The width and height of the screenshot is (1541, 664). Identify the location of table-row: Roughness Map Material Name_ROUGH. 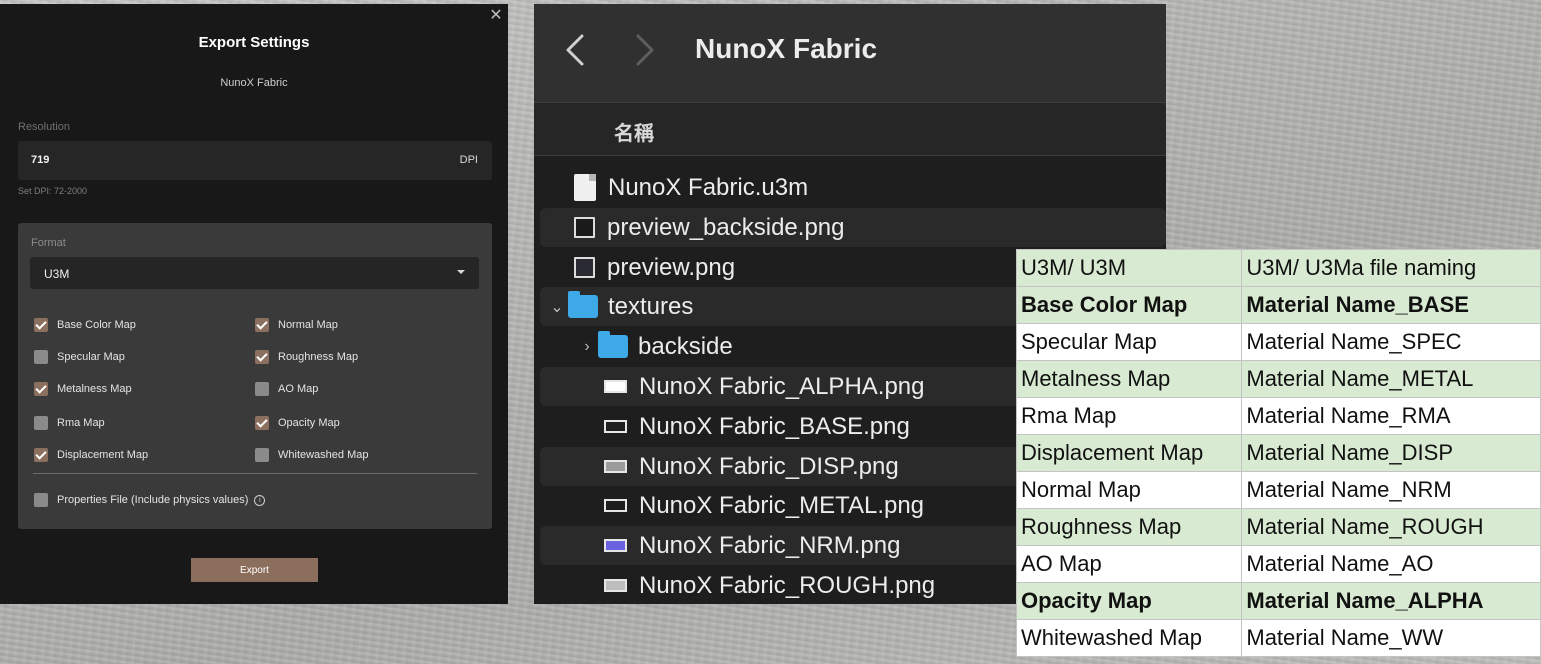
(1278, 527).